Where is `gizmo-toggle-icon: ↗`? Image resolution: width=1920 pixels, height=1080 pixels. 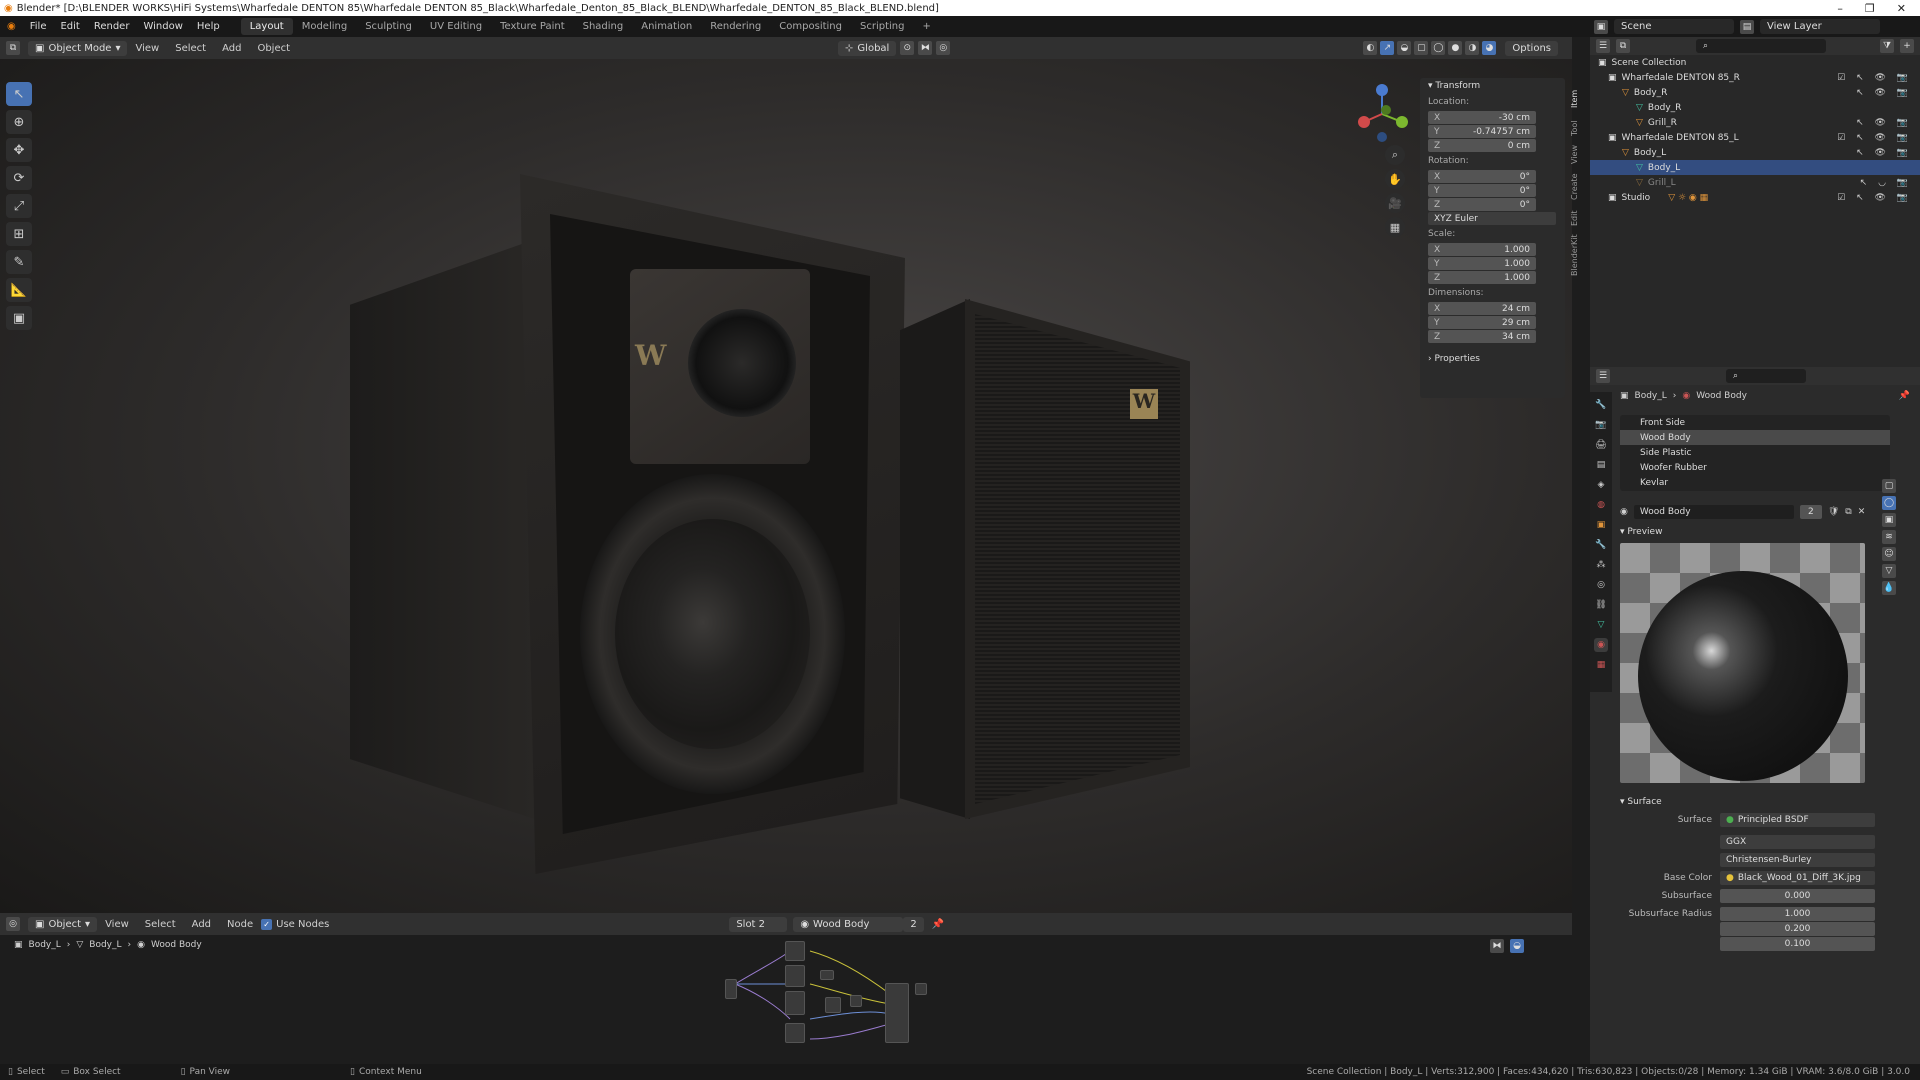 gizmo-toggle-icon: ↗ is located at coordinates (1387, 48).